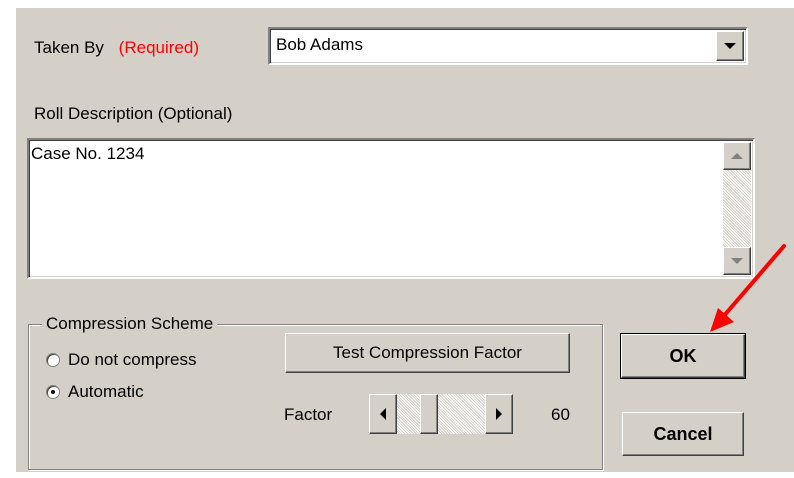 The image size is (794, 478). Describe the element at coordinates (748, 288) in the screenshot. I see `annotation-arrow-icon` at that location.